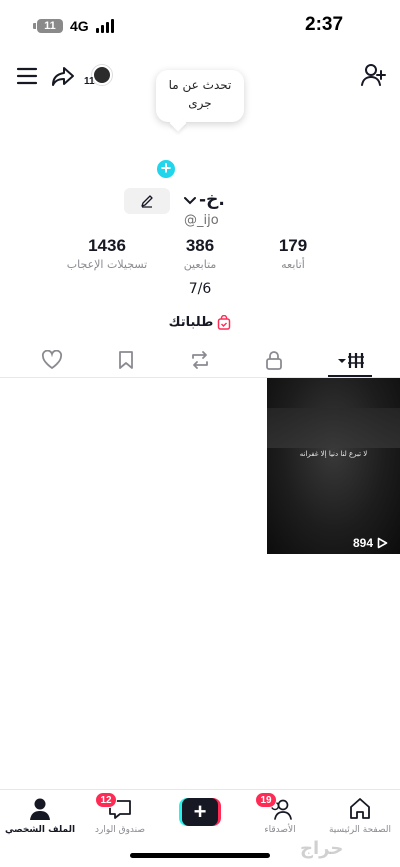  I want to click on profile-tabs, so click(200, 360).